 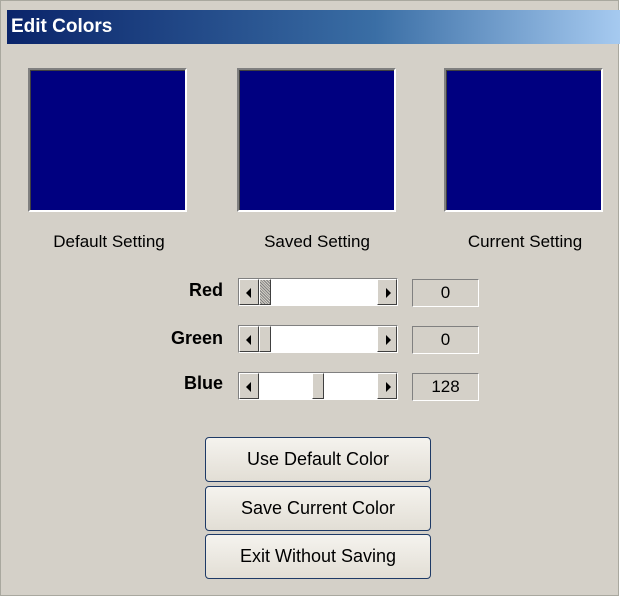 What do you see at coordinates (107, 140) in the screenshot?
I see `default-color-swatch` at bounding box center [107, 140].